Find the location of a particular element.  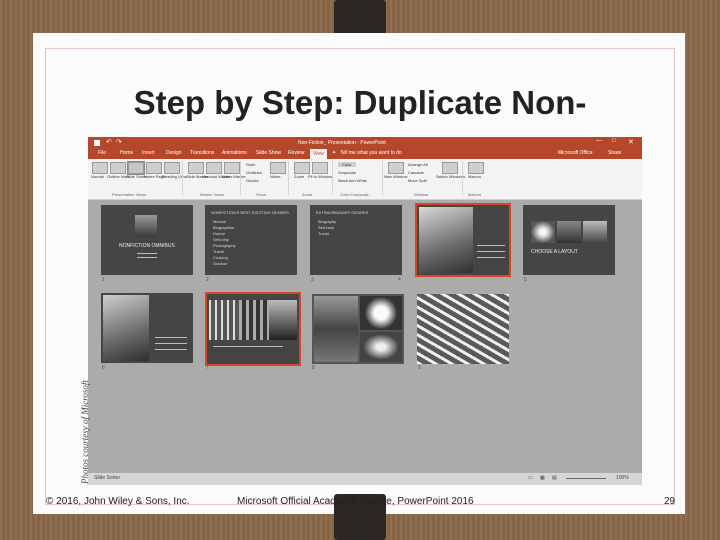

fit-to-window-button is located at coordinates (320, 168).